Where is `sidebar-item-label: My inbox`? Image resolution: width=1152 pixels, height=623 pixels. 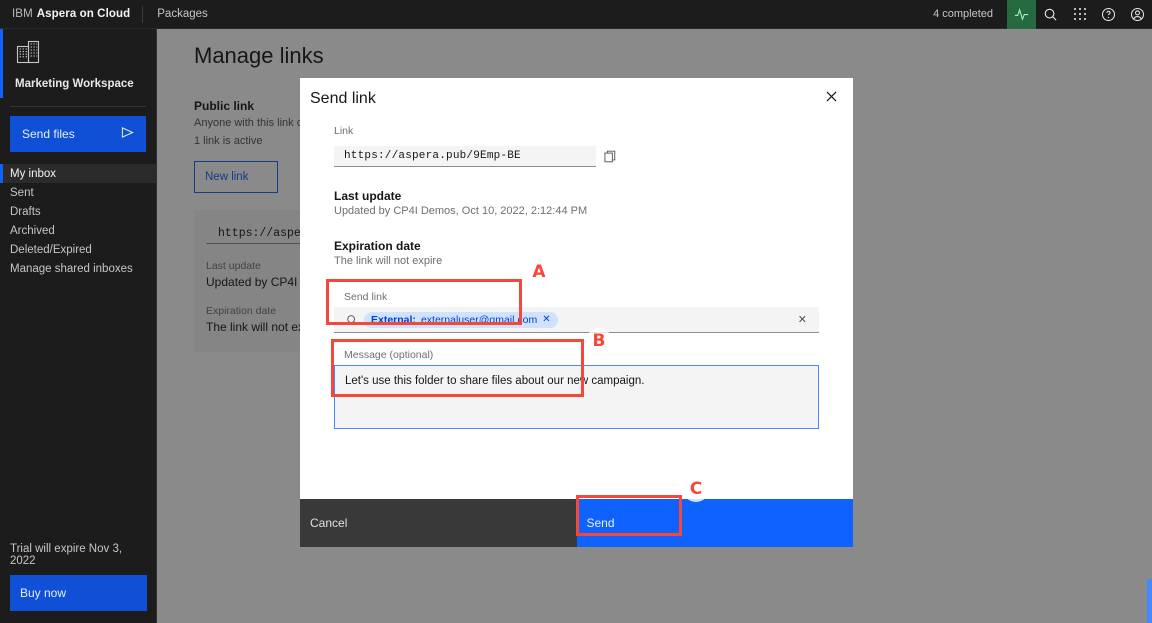
sidebar-item-label: My inbox is located at coordinates (33, 173).